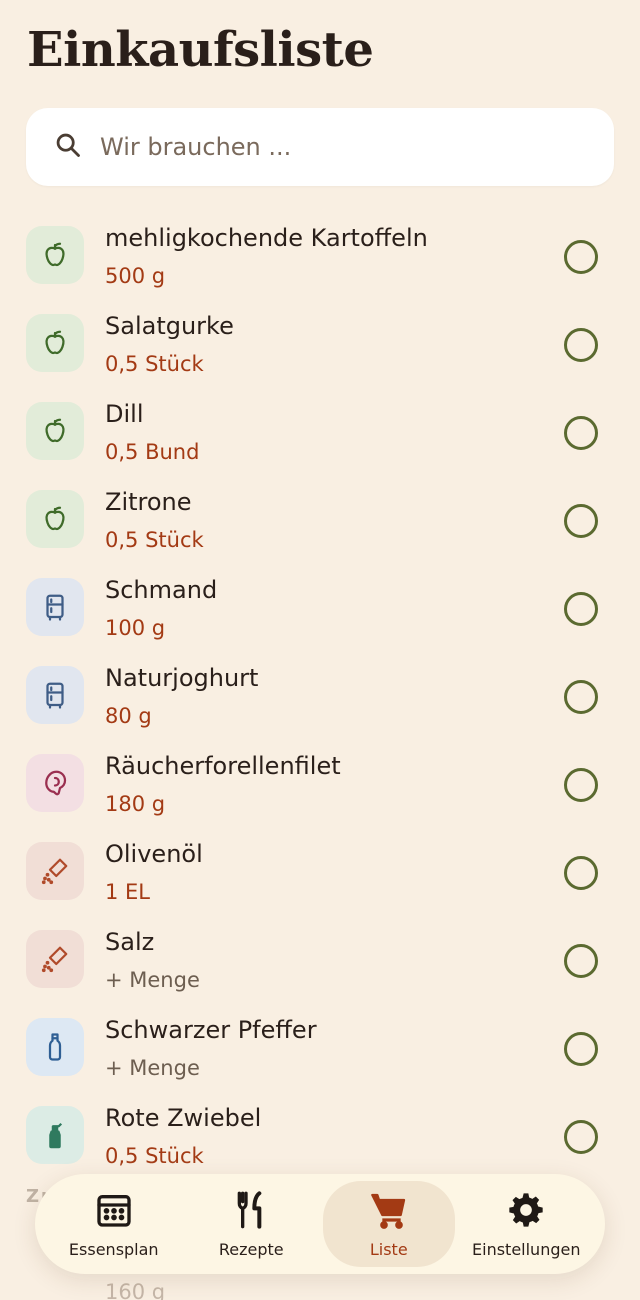 The width and height of the screenshot is (640, 1300). Describe the element at coordinates (320, 608) in the screenshot. I see `list-item-schmand: Schmand 100 g` at that location.